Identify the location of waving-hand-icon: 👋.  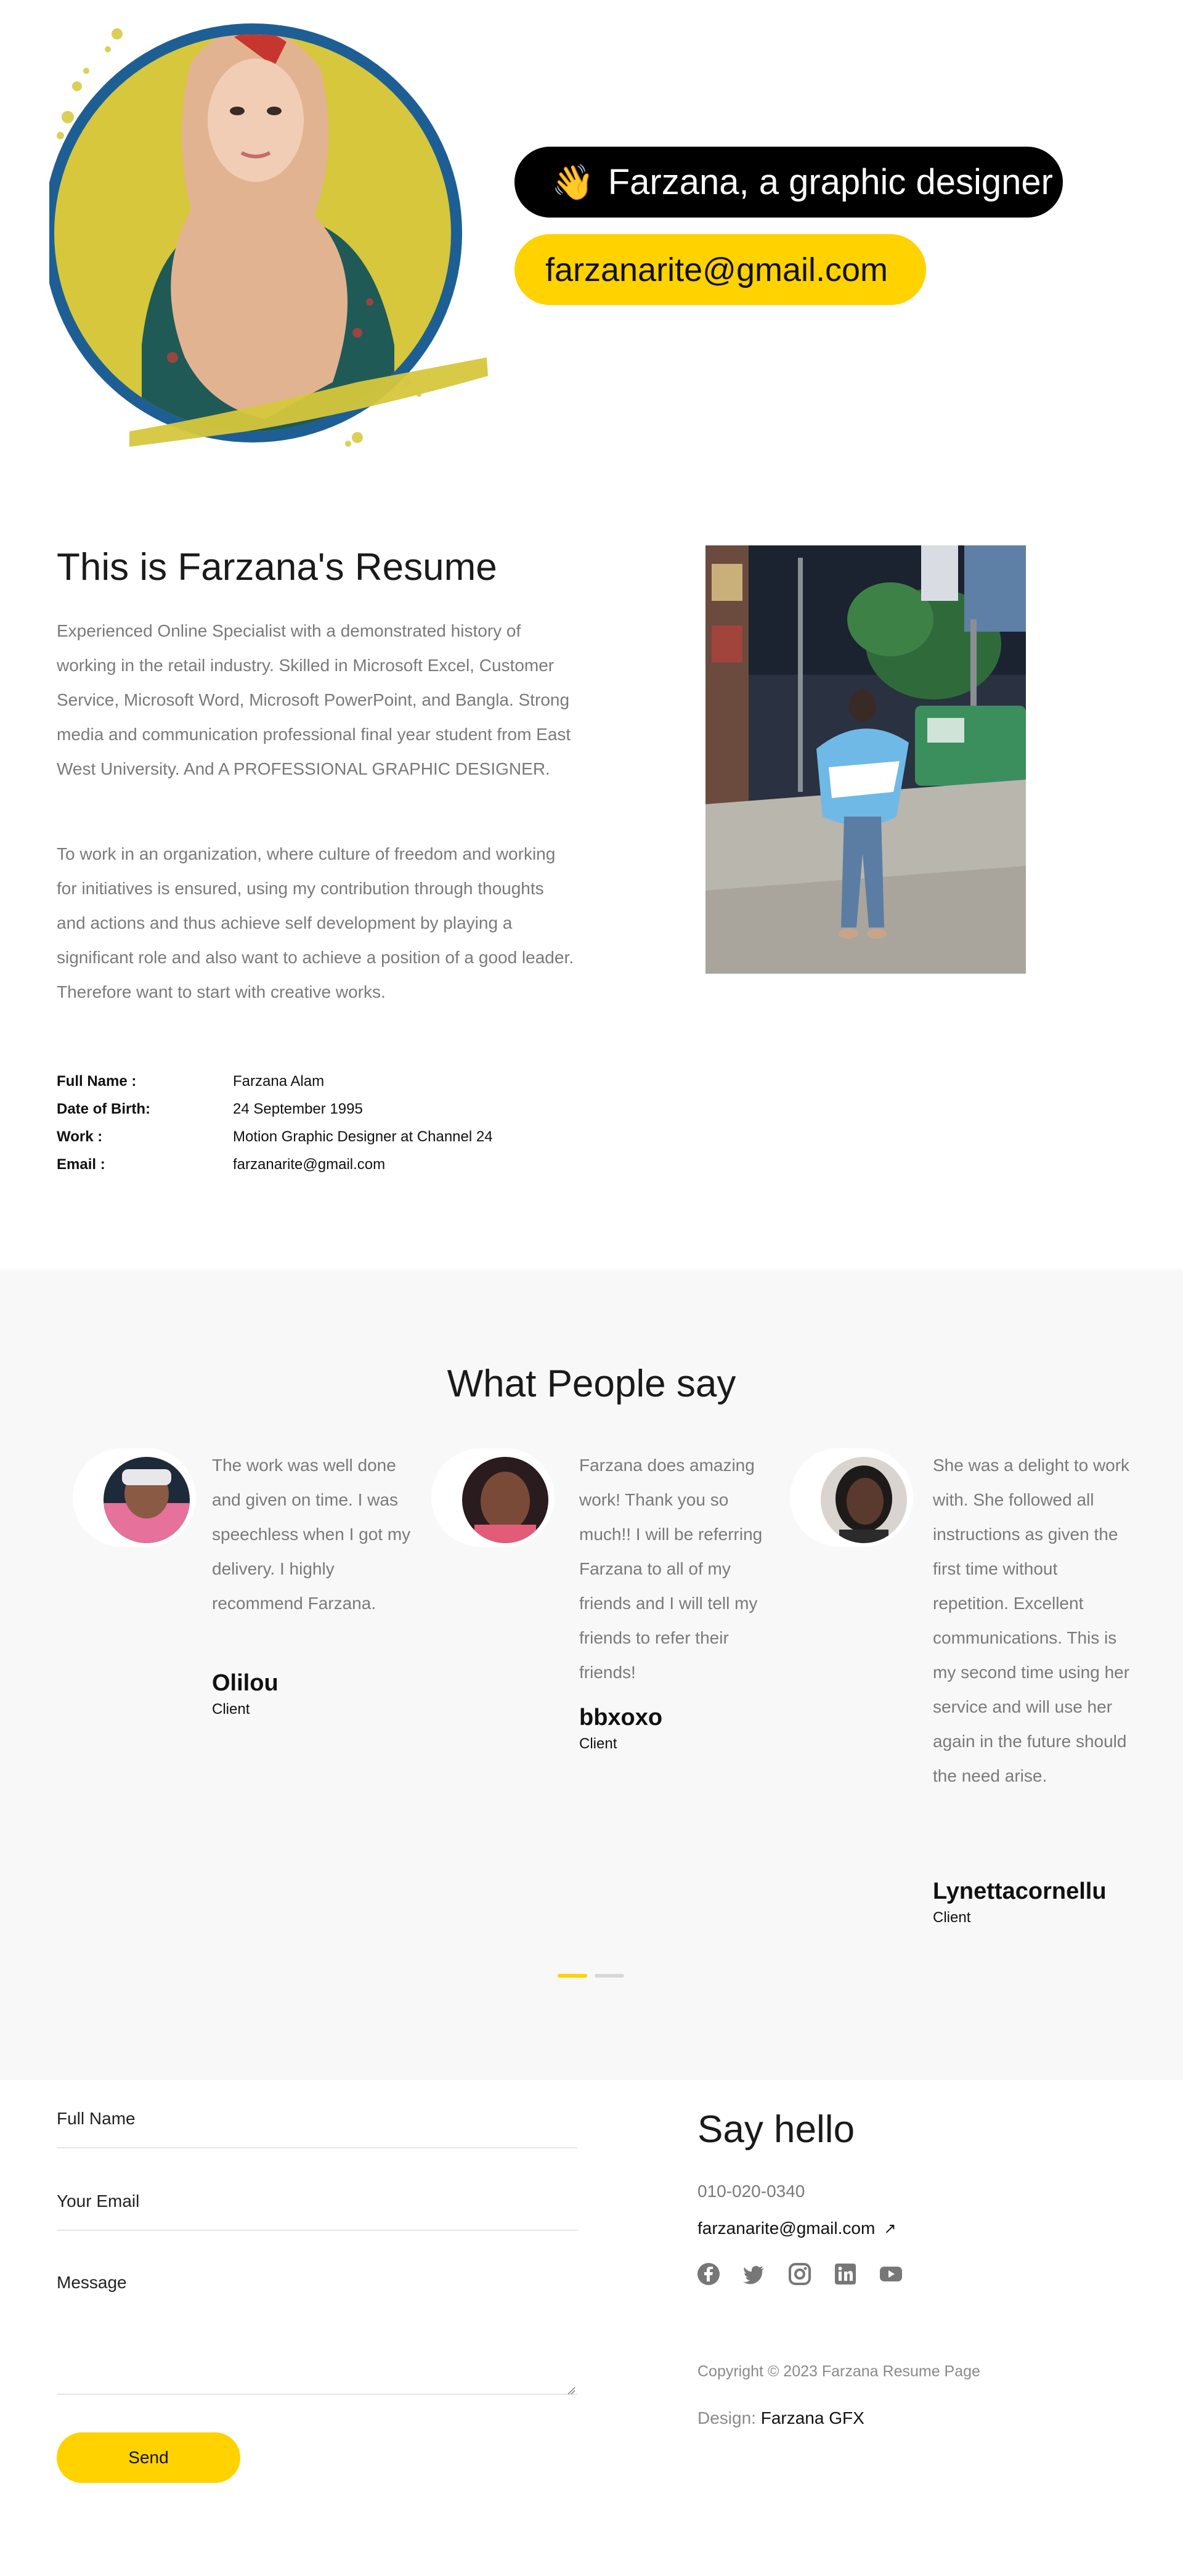
(573, 182).